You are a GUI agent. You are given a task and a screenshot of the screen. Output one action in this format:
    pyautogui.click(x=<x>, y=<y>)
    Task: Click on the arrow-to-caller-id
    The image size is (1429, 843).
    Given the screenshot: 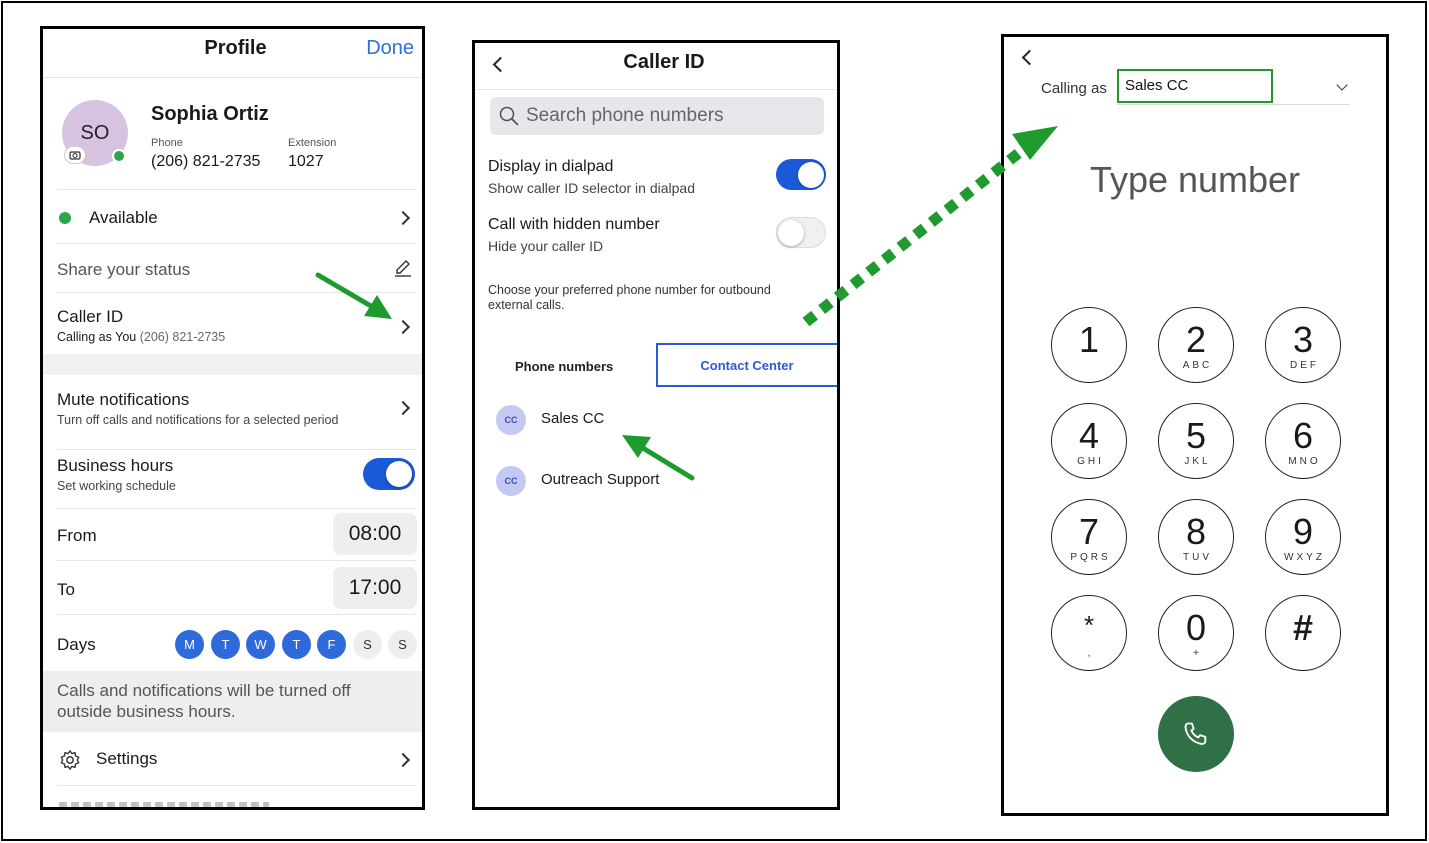 What is the action you would take?
    pyautogui.click(x=353, y=295)
    